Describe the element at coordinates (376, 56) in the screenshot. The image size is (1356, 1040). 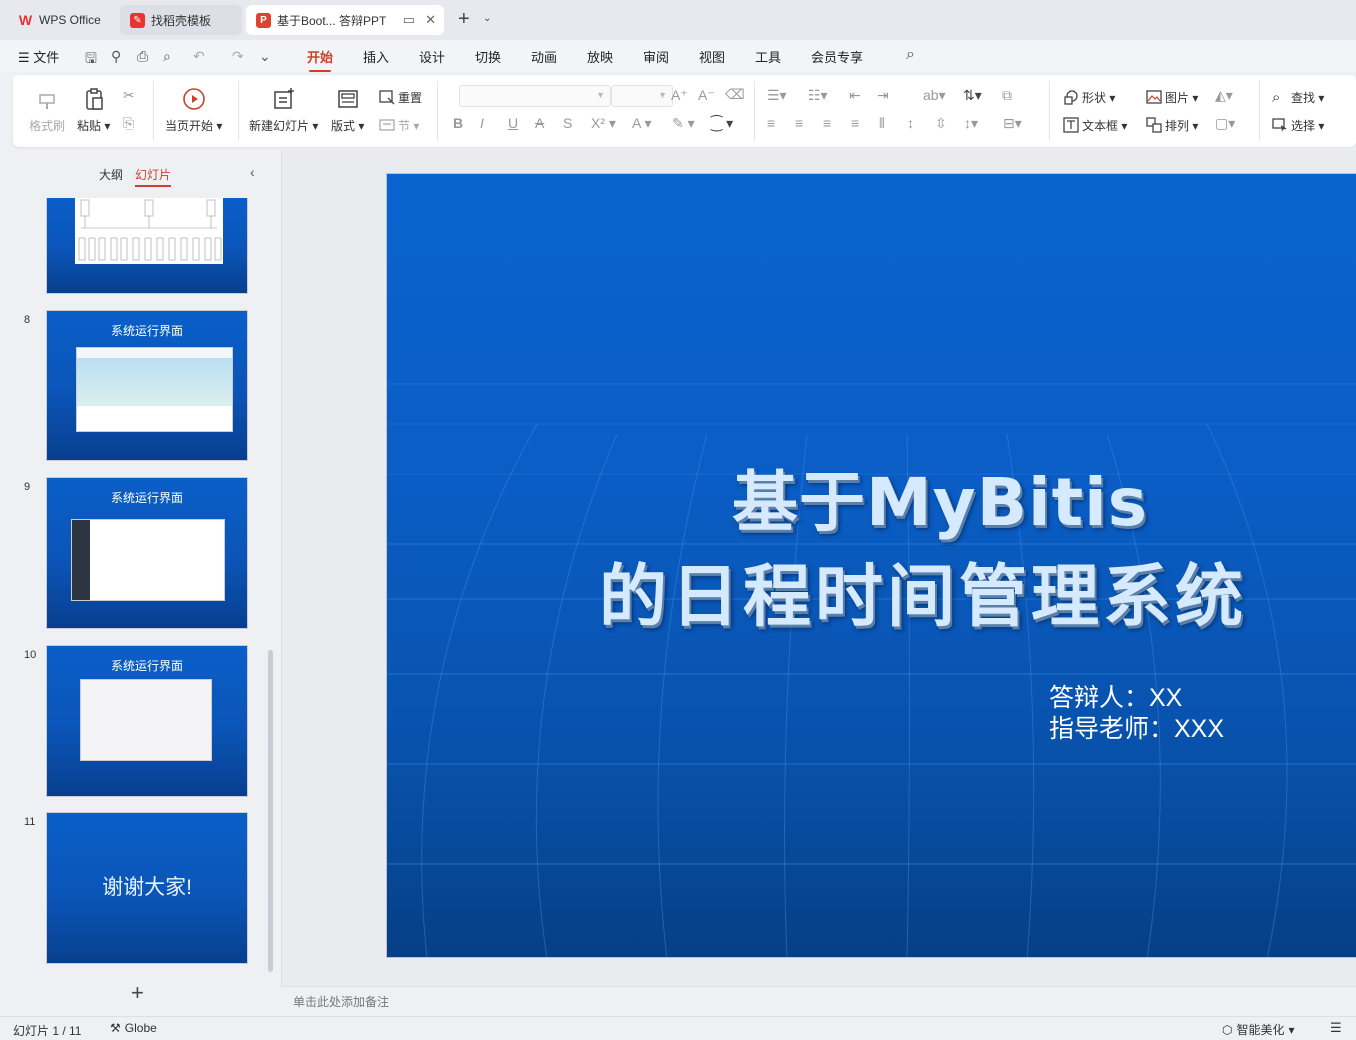
I see `menu-tab-insert: 插入` at that location.